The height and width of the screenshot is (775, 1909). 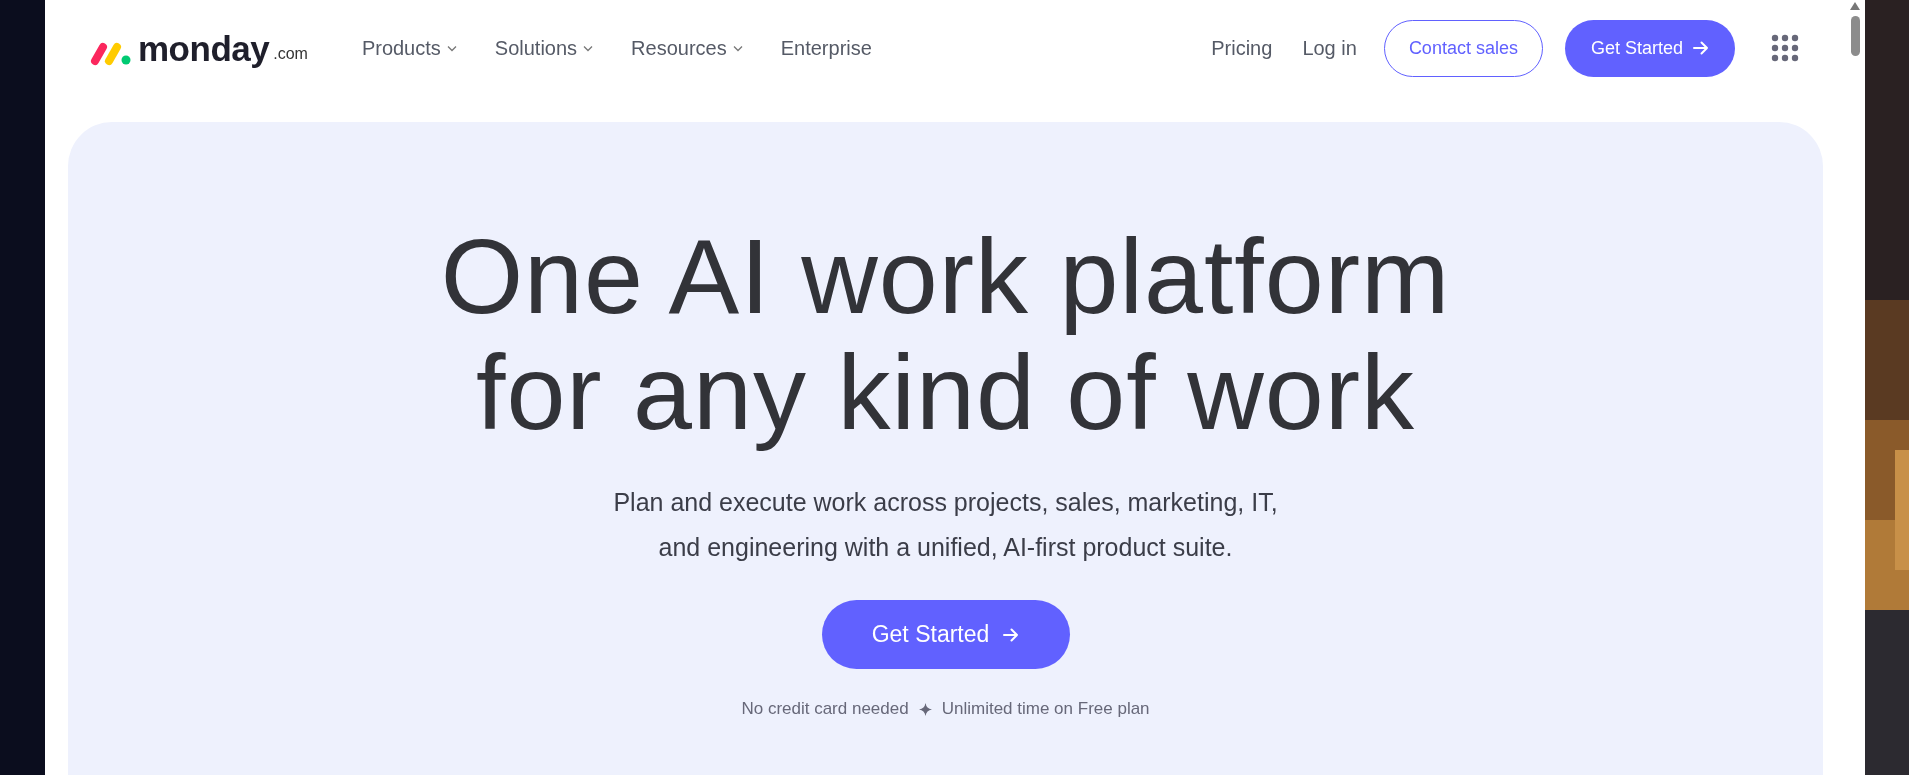 I want to click on scrollbar-thumb, so click(x=1855, y=36).